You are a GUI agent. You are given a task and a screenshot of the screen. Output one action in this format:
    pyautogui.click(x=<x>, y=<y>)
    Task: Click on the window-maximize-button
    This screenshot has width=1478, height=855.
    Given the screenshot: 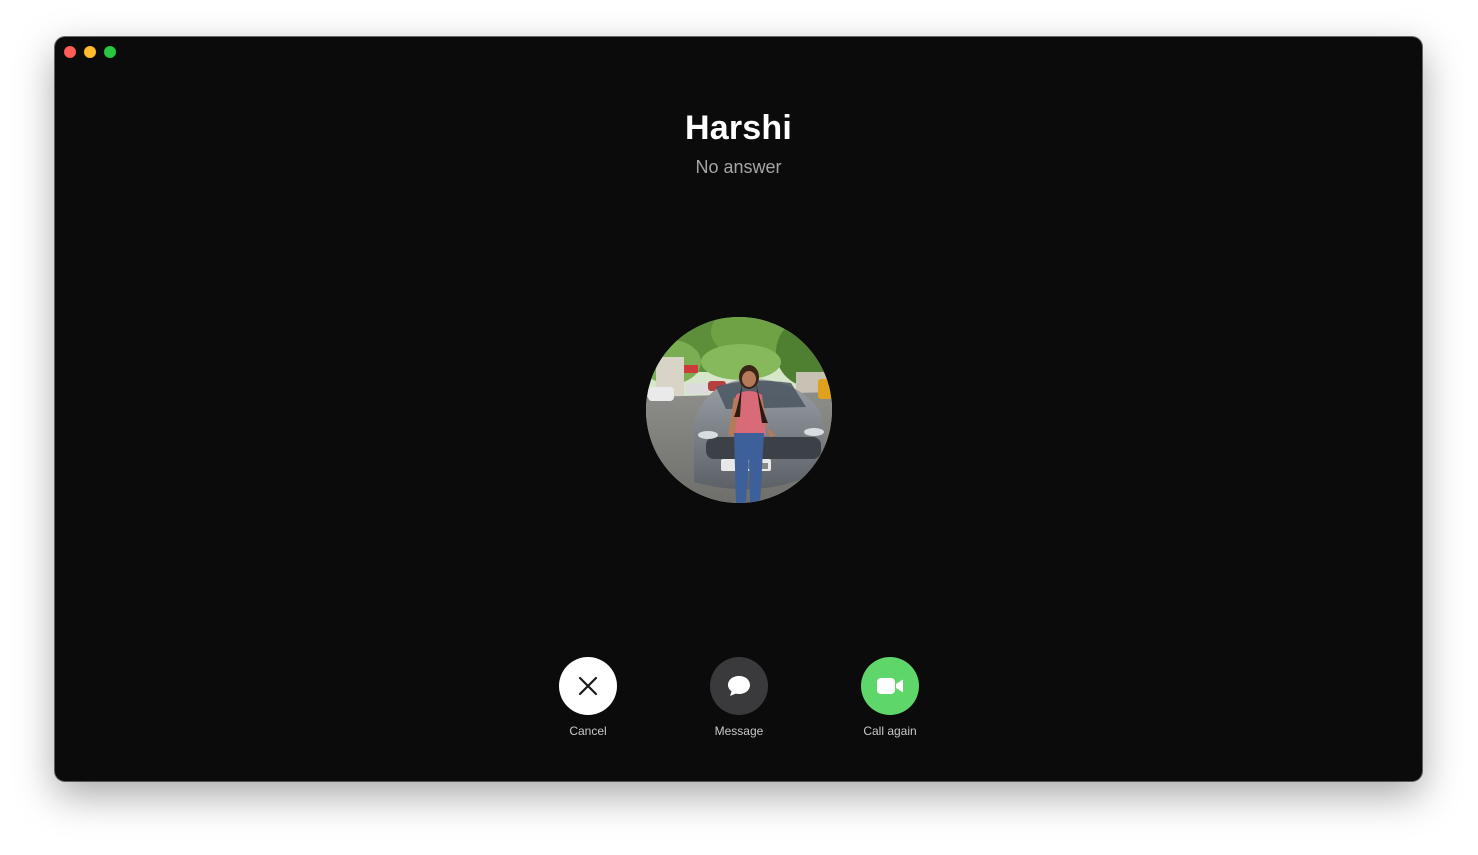 What is the action you would take?
    pyautogui.click(x=110, y=52)
    